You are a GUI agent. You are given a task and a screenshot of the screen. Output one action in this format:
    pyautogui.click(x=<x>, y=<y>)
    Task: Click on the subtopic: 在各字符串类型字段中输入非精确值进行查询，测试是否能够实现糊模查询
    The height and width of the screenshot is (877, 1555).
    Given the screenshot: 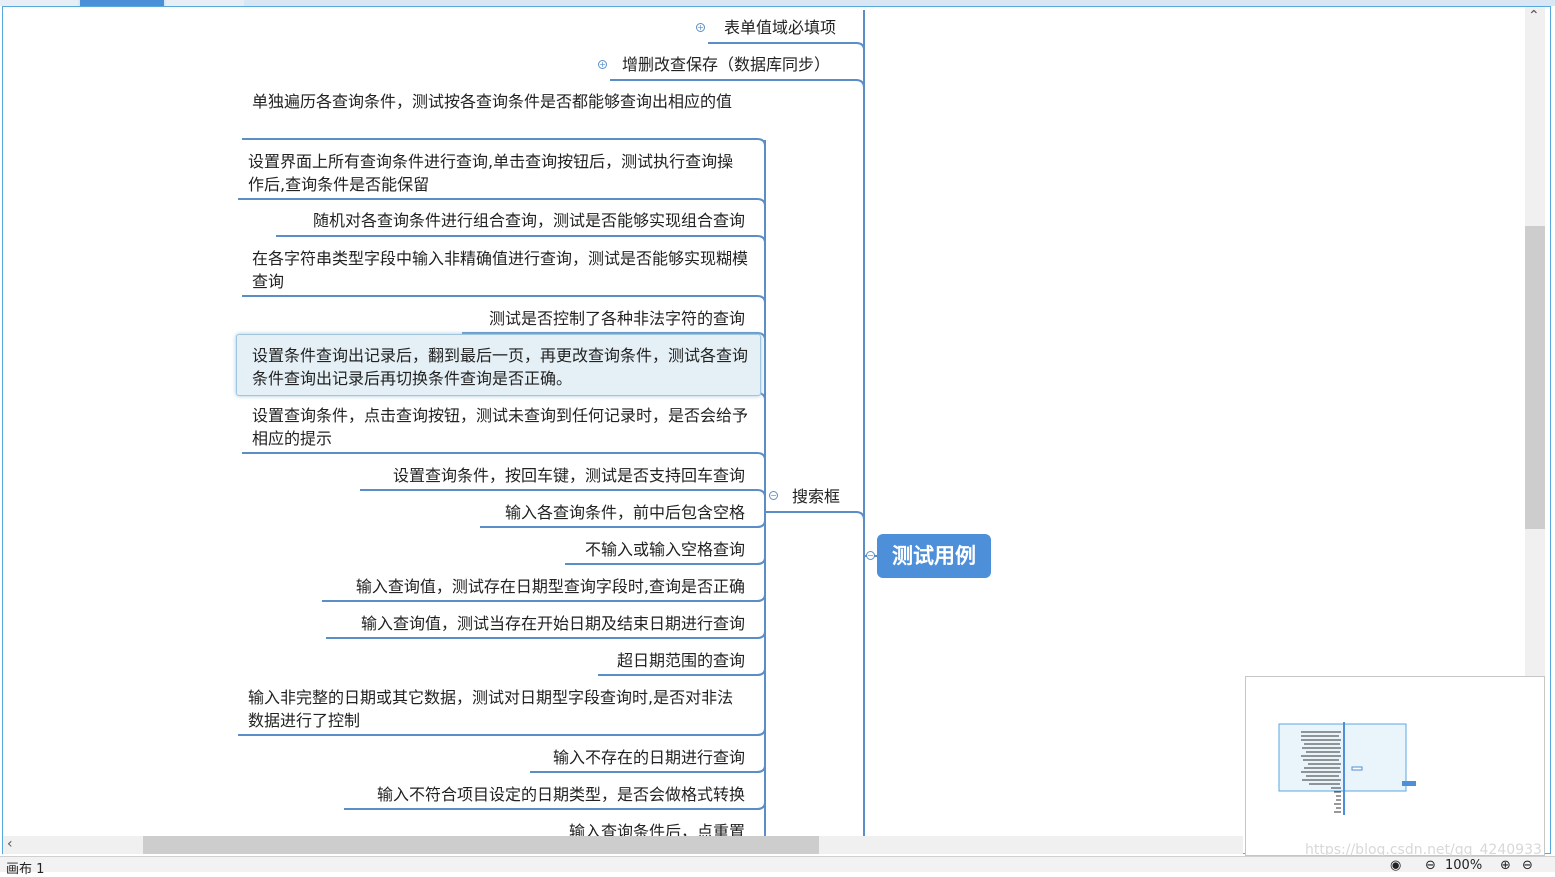 What is the action you would take?
    pyautogui.click(x=502, y=270)
    